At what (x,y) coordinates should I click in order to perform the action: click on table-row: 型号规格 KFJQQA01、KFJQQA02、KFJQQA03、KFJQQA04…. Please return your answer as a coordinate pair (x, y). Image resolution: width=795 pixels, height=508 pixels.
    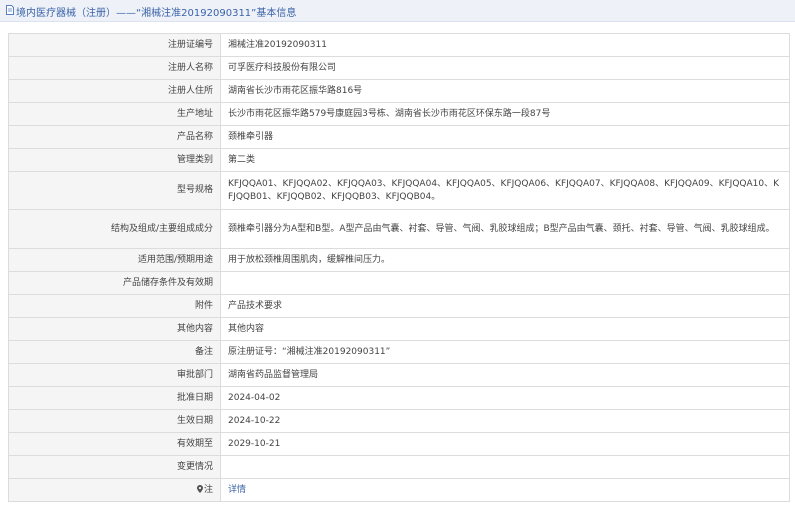
    Looking at the image, I should click on (399, 190).